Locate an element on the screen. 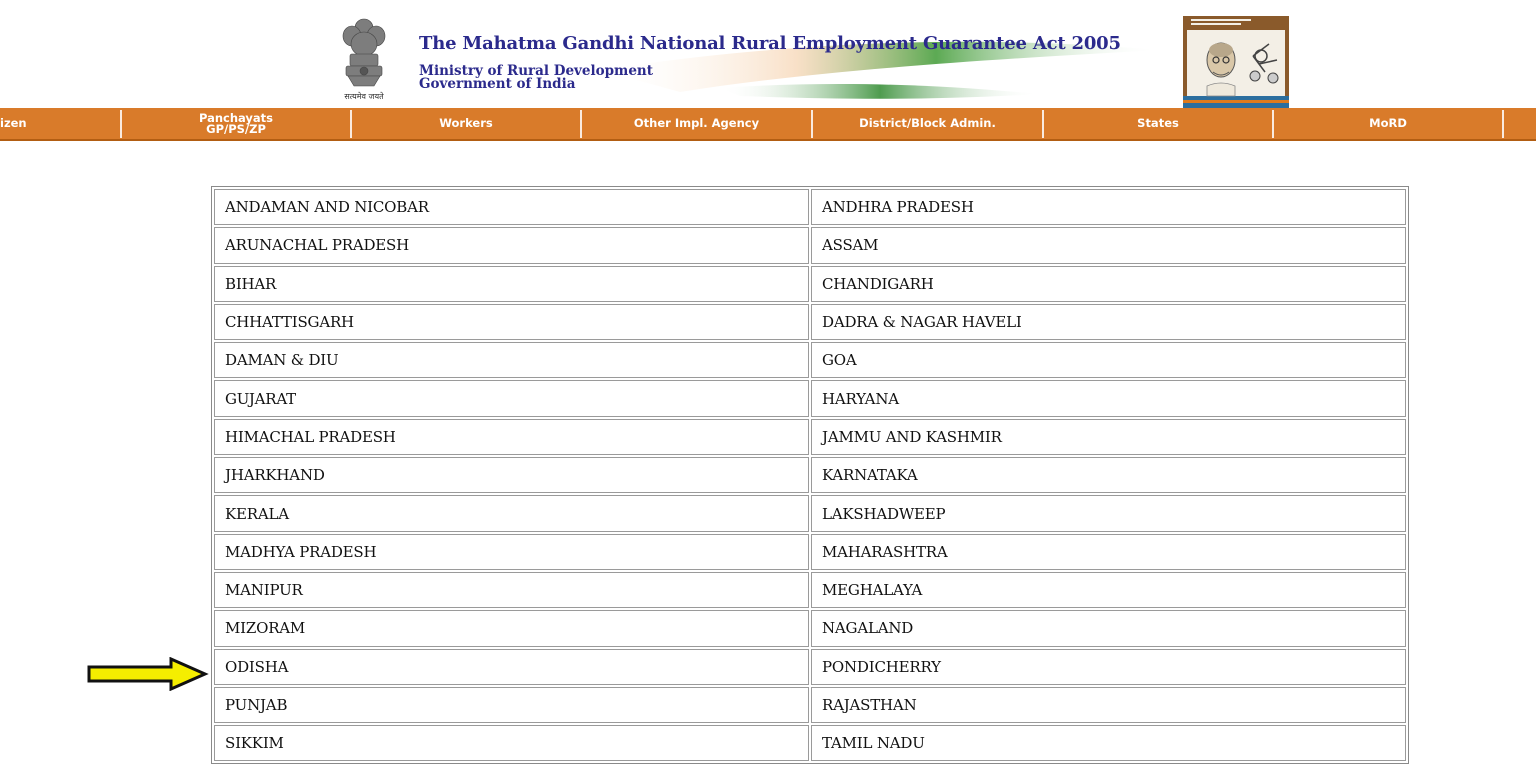 The width and height of the screenshot is (1536, 767). table-row: KERALA LAKSHADWEEP is located at coordinates (810, 513).